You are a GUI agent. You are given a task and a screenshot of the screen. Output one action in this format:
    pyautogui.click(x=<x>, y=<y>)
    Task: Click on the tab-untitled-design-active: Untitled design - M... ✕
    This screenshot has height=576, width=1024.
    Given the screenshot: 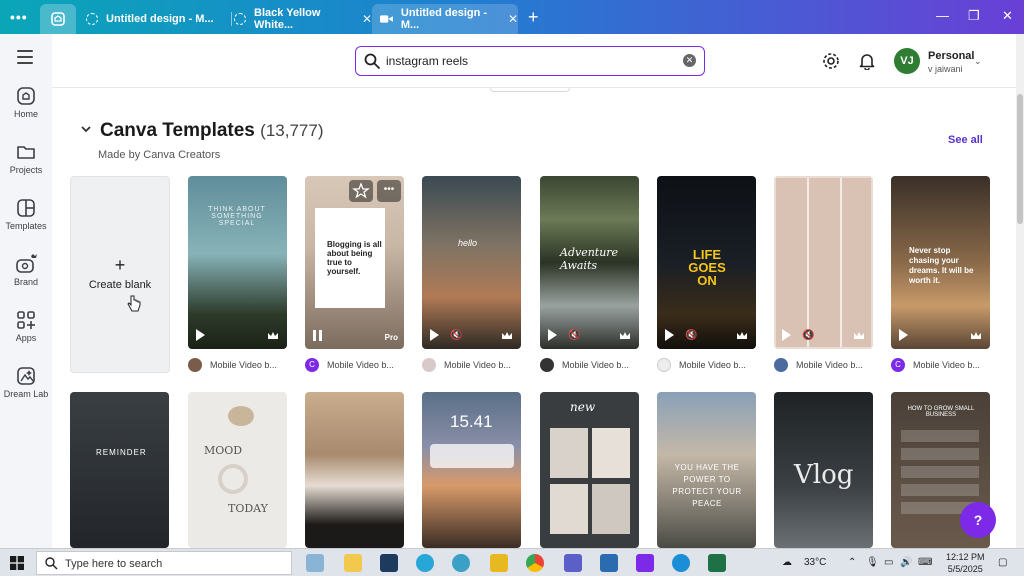 What is the action you would take?
    pyautogui.click(x=445, y=19)
    